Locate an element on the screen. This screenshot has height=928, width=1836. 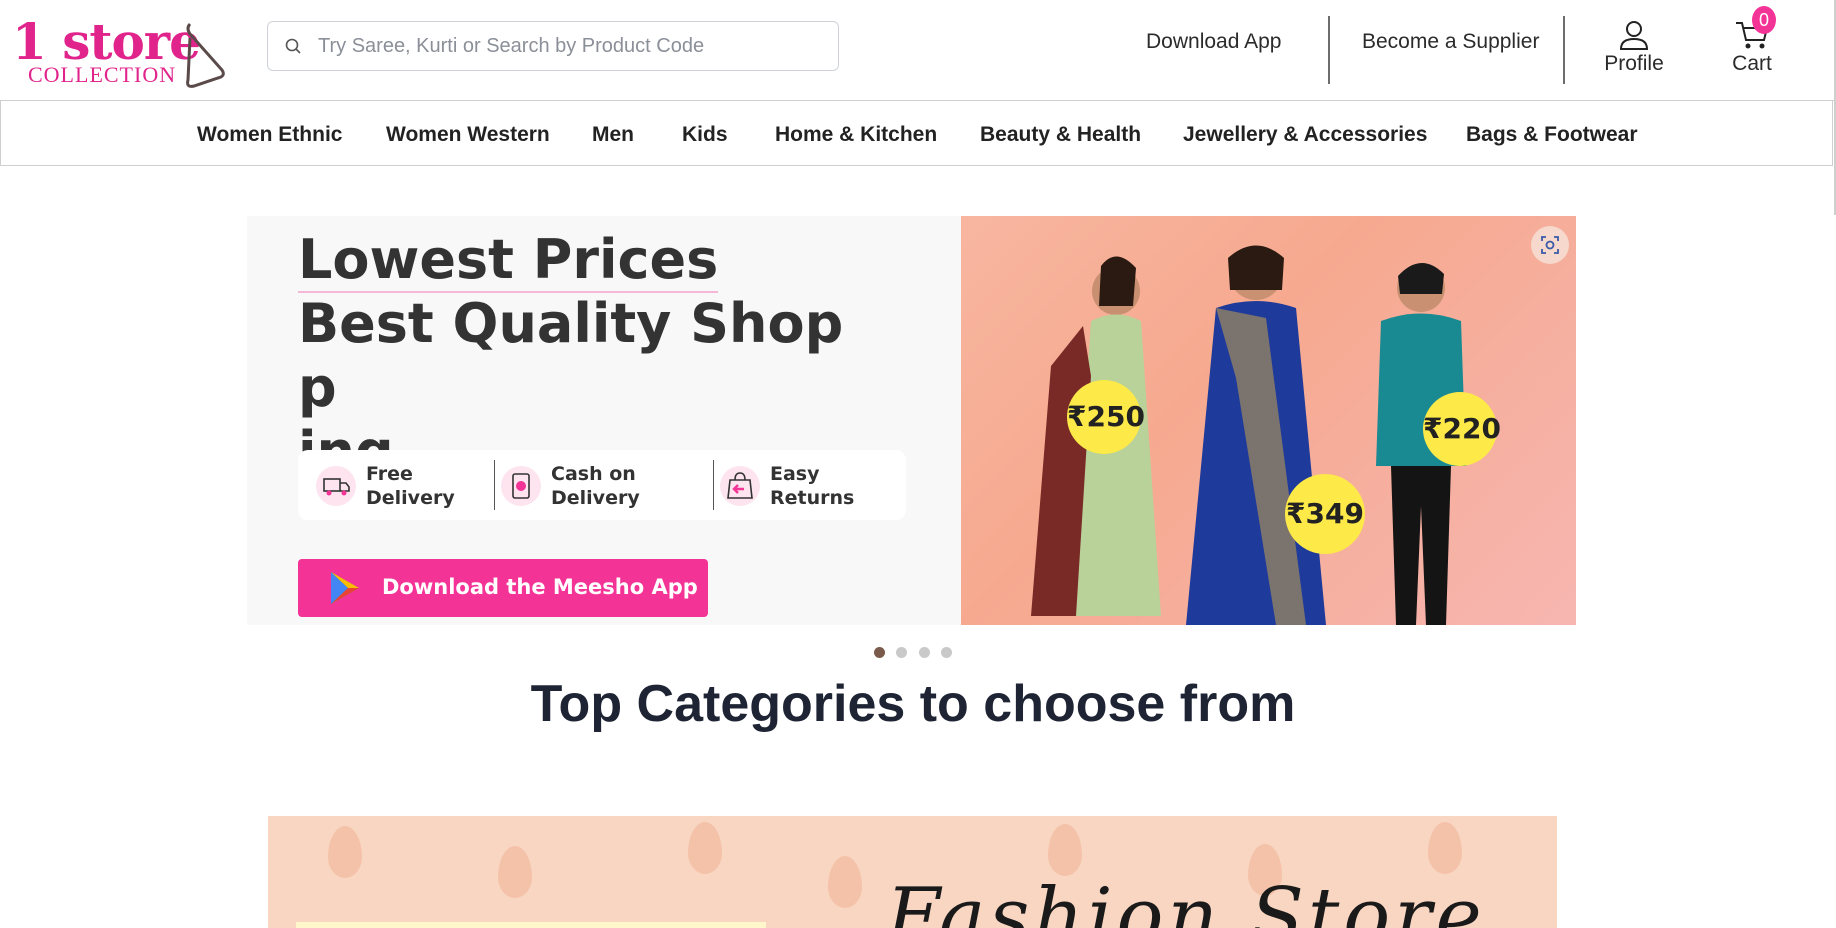
become-supplier-link: Become a Supplier is located at coordinates (1450, 42).